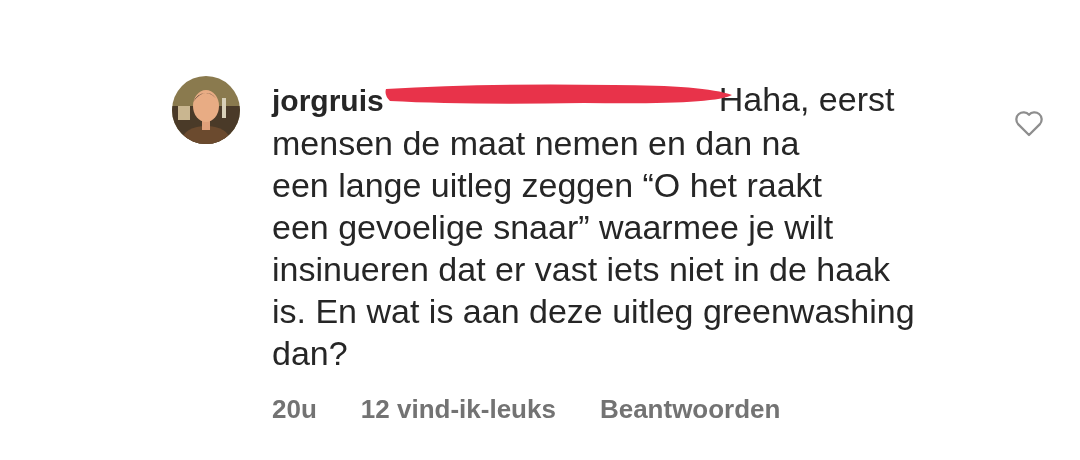 Image resolution: width=1080 pixels, height=460 pixels. Describe the element at coordinates (294, 409) in the screenshot. I see `comment-time: 20u` at that location.